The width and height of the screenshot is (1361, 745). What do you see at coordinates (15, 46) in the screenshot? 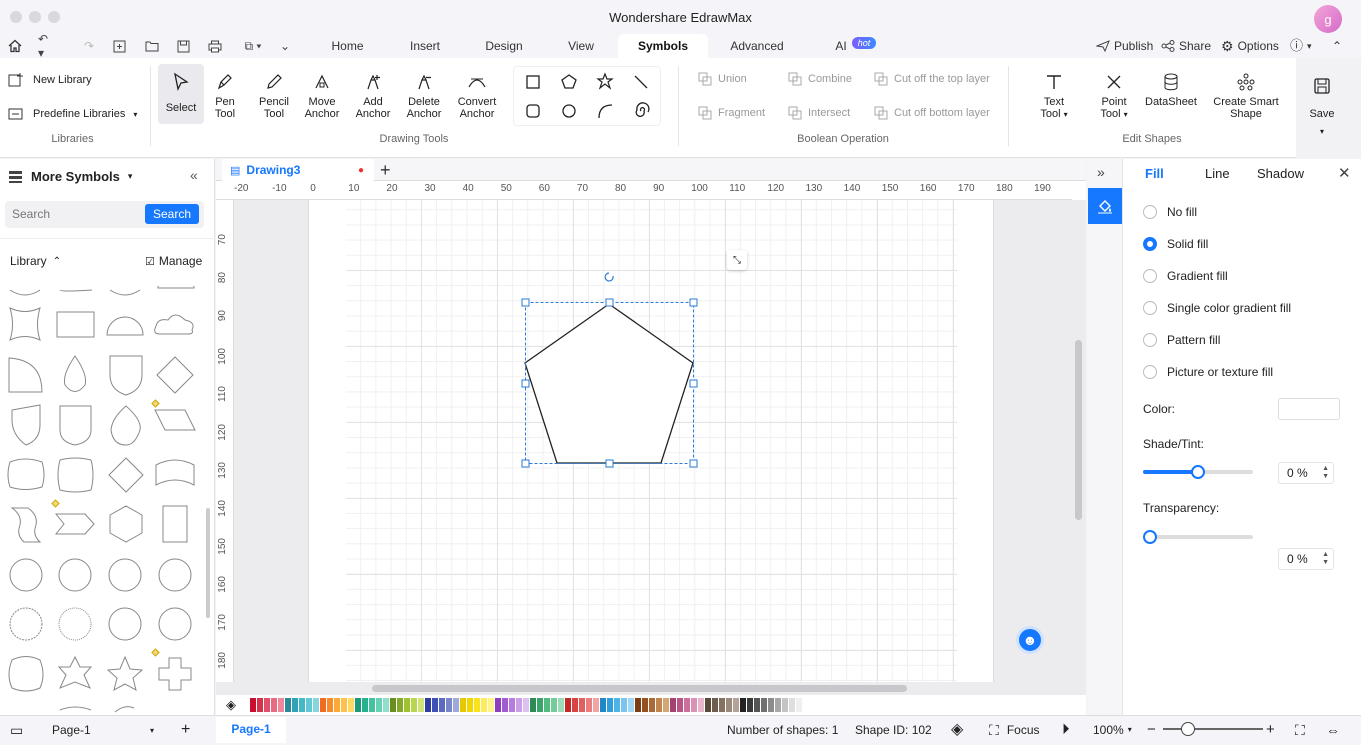
I see `home-icon` at bounding box center [15, 46].